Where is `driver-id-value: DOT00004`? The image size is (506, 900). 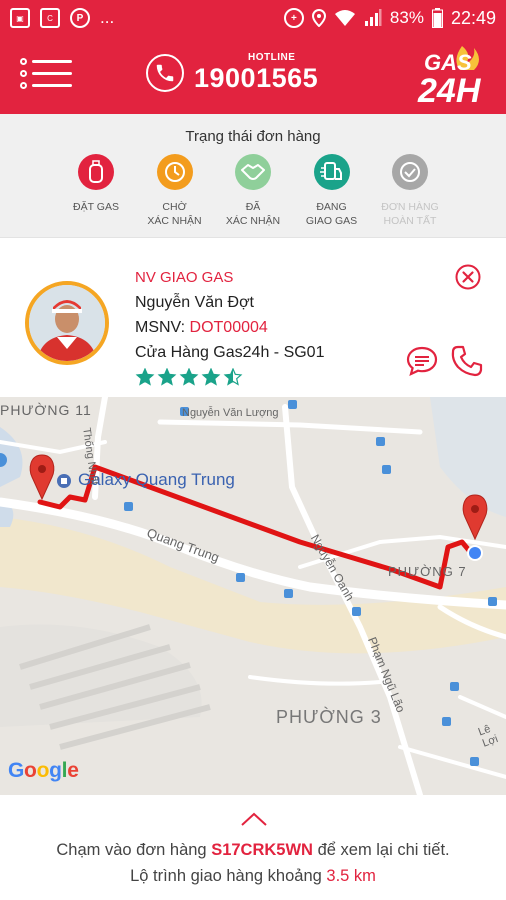
driver-id-value: DOT00004 is located at coordinates (228, 327).